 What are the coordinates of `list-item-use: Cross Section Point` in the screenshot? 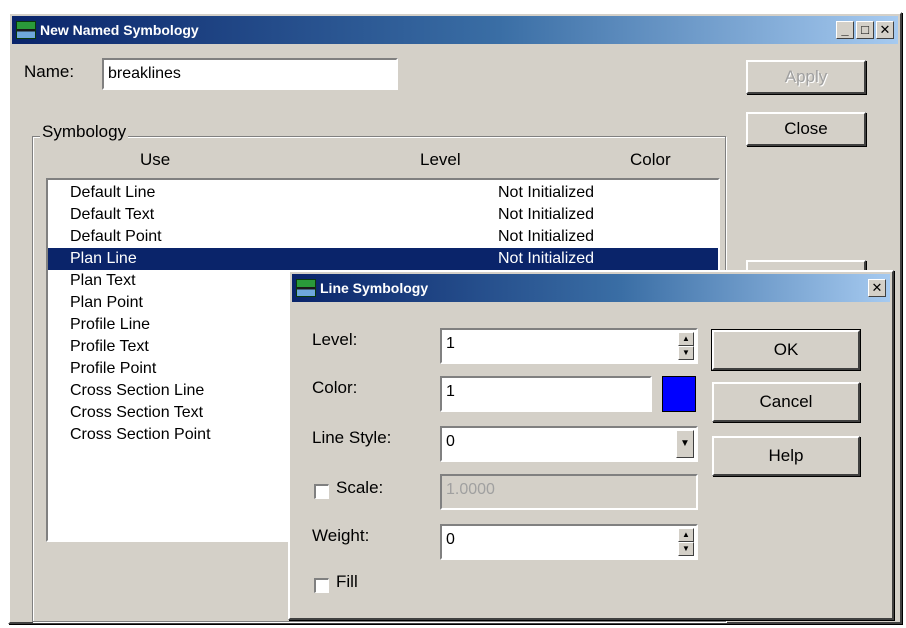 It's located at (140, 434).